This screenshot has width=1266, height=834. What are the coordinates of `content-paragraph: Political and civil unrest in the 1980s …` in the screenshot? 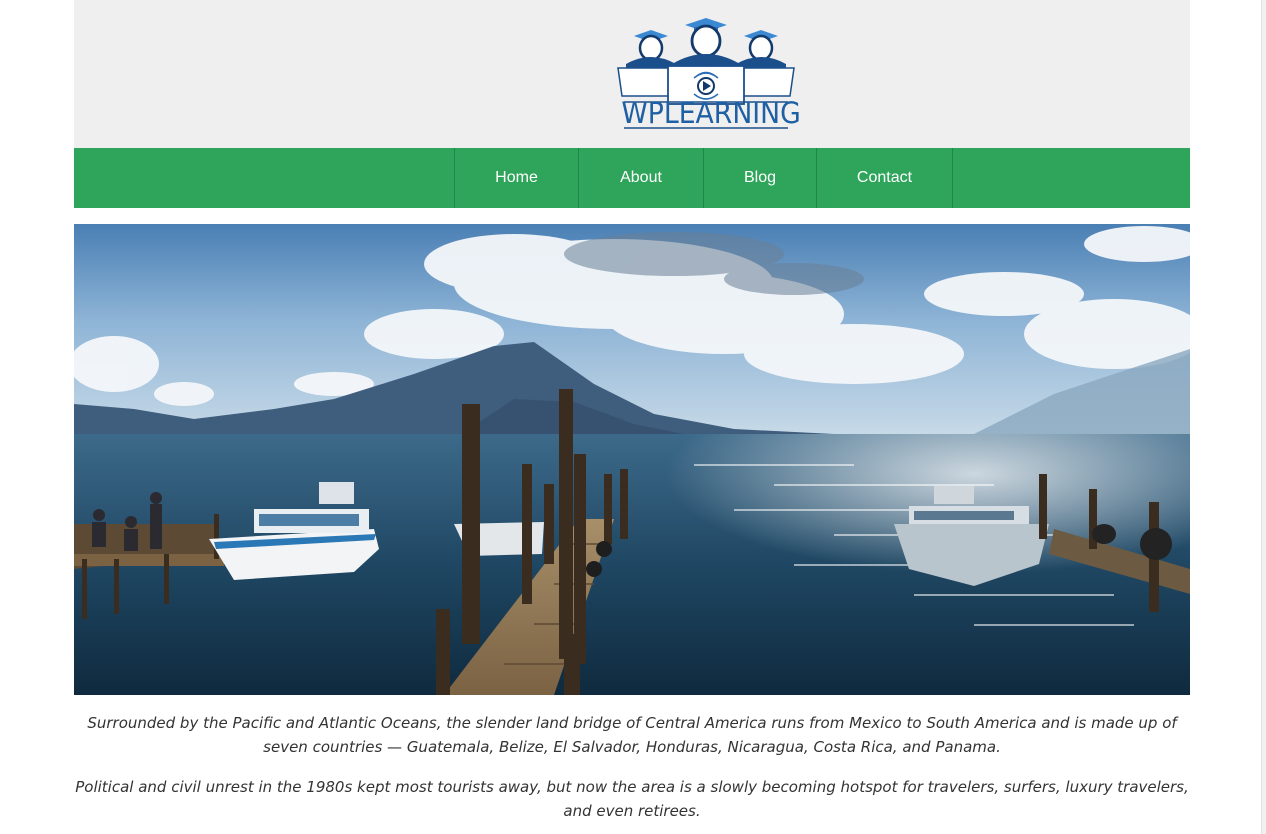 It's located at (632, 799).